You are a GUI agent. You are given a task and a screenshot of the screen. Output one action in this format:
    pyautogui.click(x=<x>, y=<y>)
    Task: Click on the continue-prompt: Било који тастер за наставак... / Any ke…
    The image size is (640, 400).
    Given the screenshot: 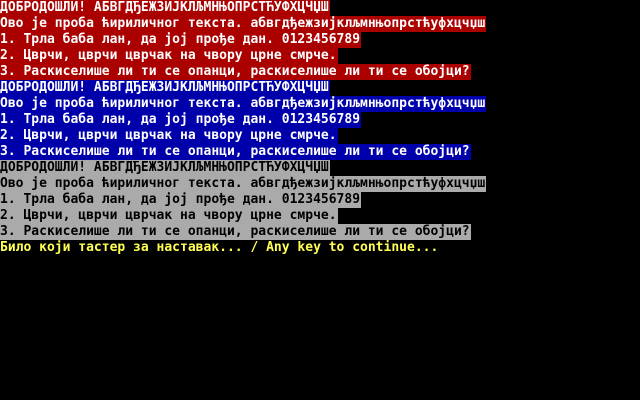 What is the action you would take?
    pyautogui.click(x=219, y=247)
    